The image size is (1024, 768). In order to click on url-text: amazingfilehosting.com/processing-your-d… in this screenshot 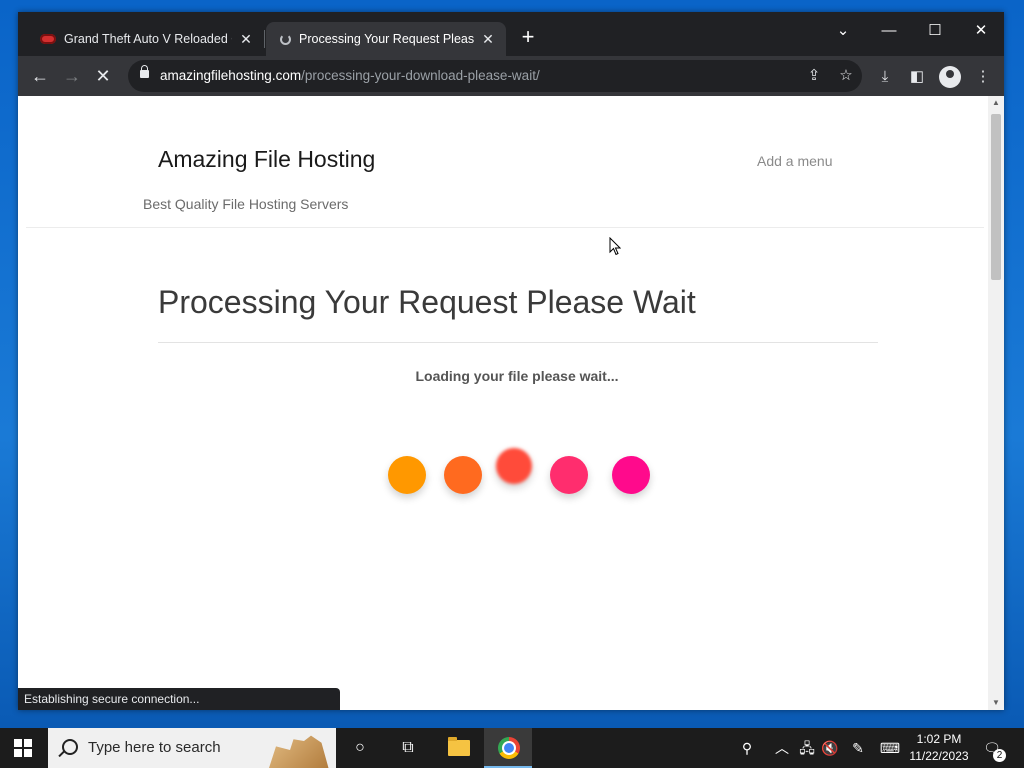, I will do `click(350, 75)`.